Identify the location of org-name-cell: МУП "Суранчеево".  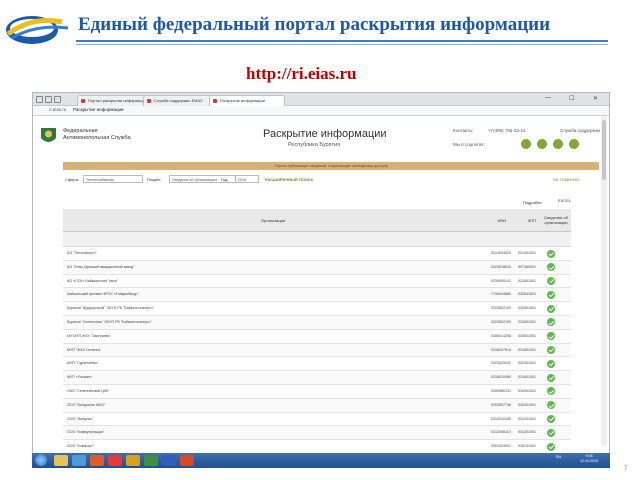
(272, 363).